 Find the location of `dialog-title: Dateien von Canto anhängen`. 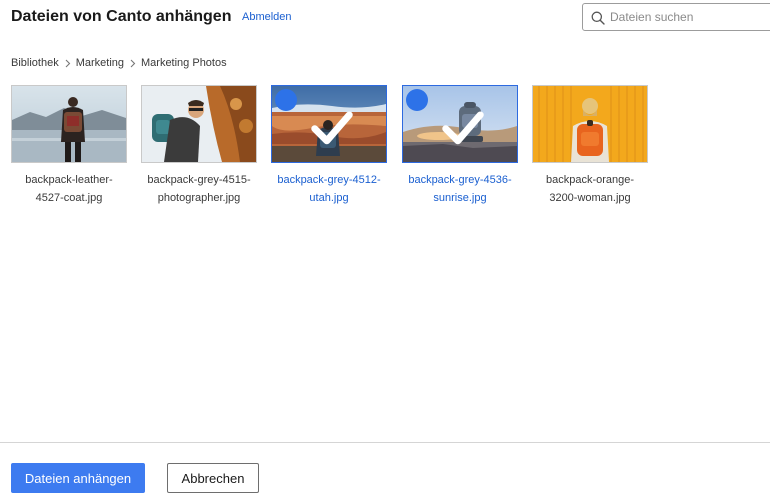

dialog-title: Dateien von Canto anhängen is located at coordinates (121, 16).